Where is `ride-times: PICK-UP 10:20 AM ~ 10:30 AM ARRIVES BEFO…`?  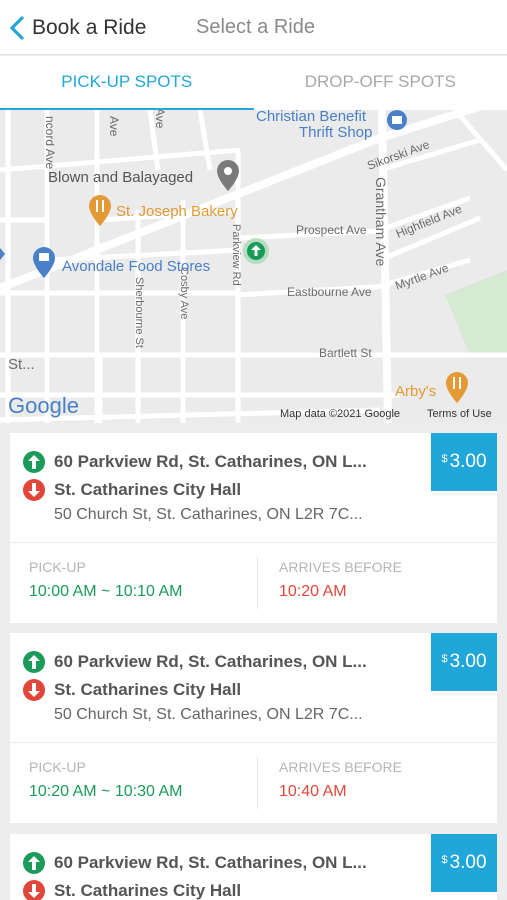
ride-times: PICK-UP 10:20 AM ~ 10:30 AM ARRIVES BEFO… is located at coordinates (253, 783).